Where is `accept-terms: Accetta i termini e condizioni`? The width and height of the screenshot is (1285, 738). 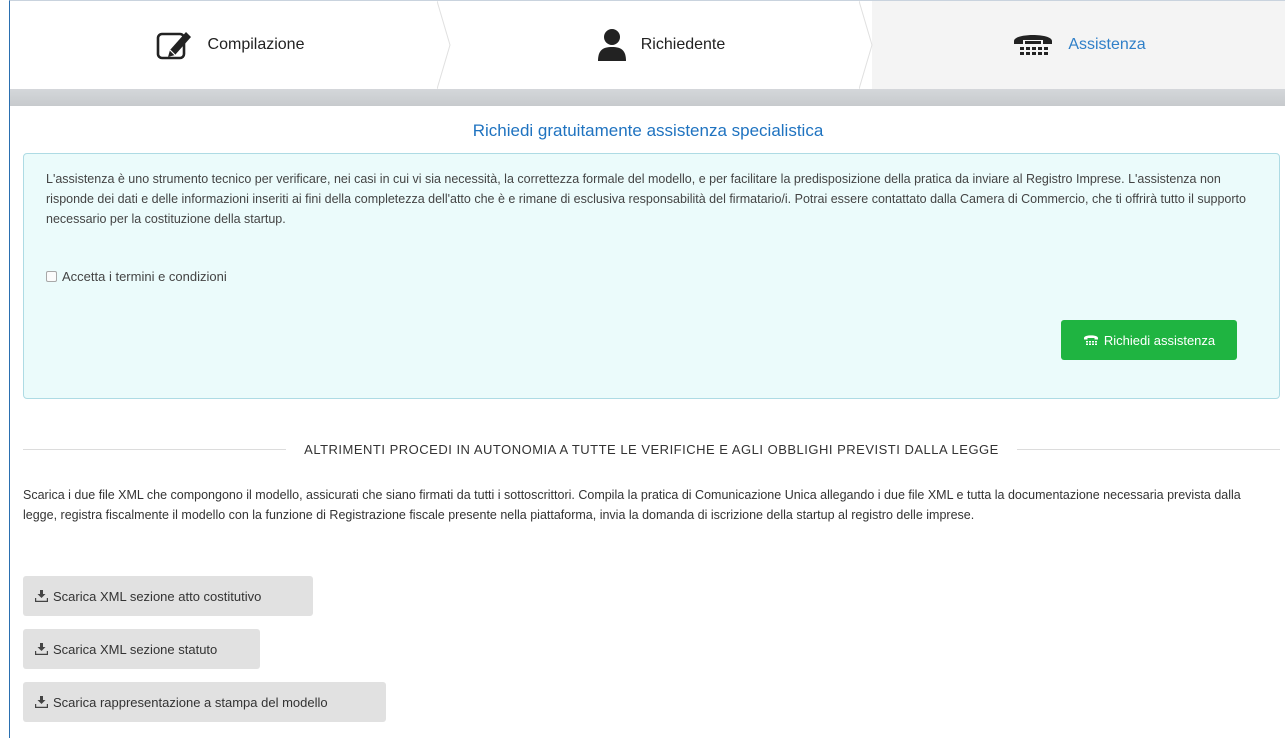
accept-terms: Accetta i termini e condizioni is located at coordinates (136, 276).